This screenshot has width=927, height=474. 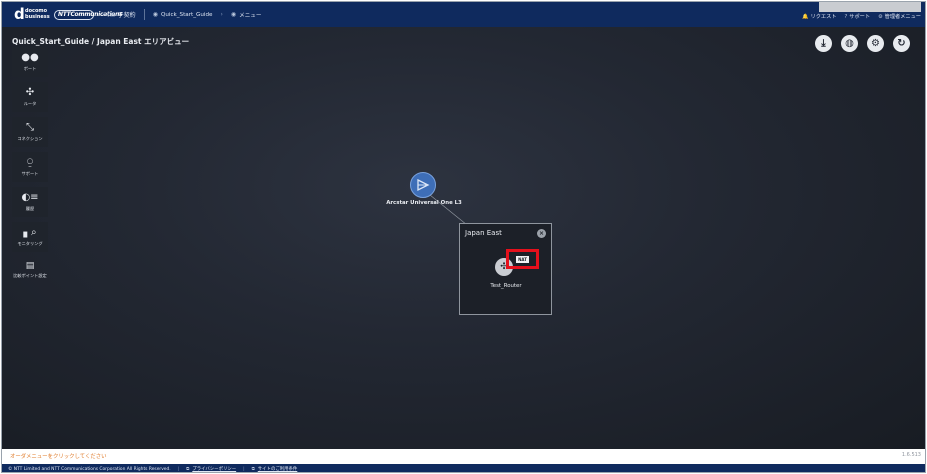 I want to click on docomo-business-logo: d docomo business, so click(x=32, y=13).